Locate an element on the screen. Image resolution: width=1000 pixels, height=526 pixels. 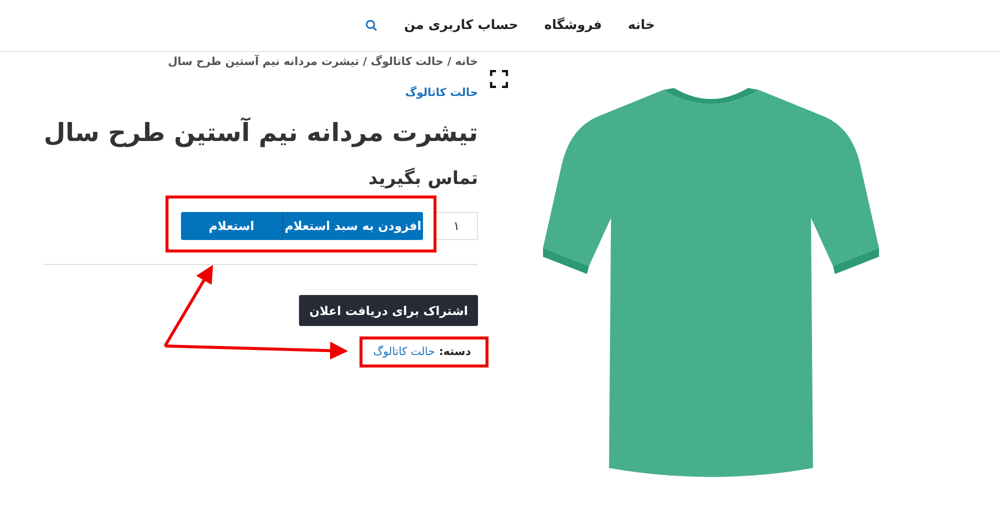
price-text: تماس بگیرید is located at coordinates (422, 178).